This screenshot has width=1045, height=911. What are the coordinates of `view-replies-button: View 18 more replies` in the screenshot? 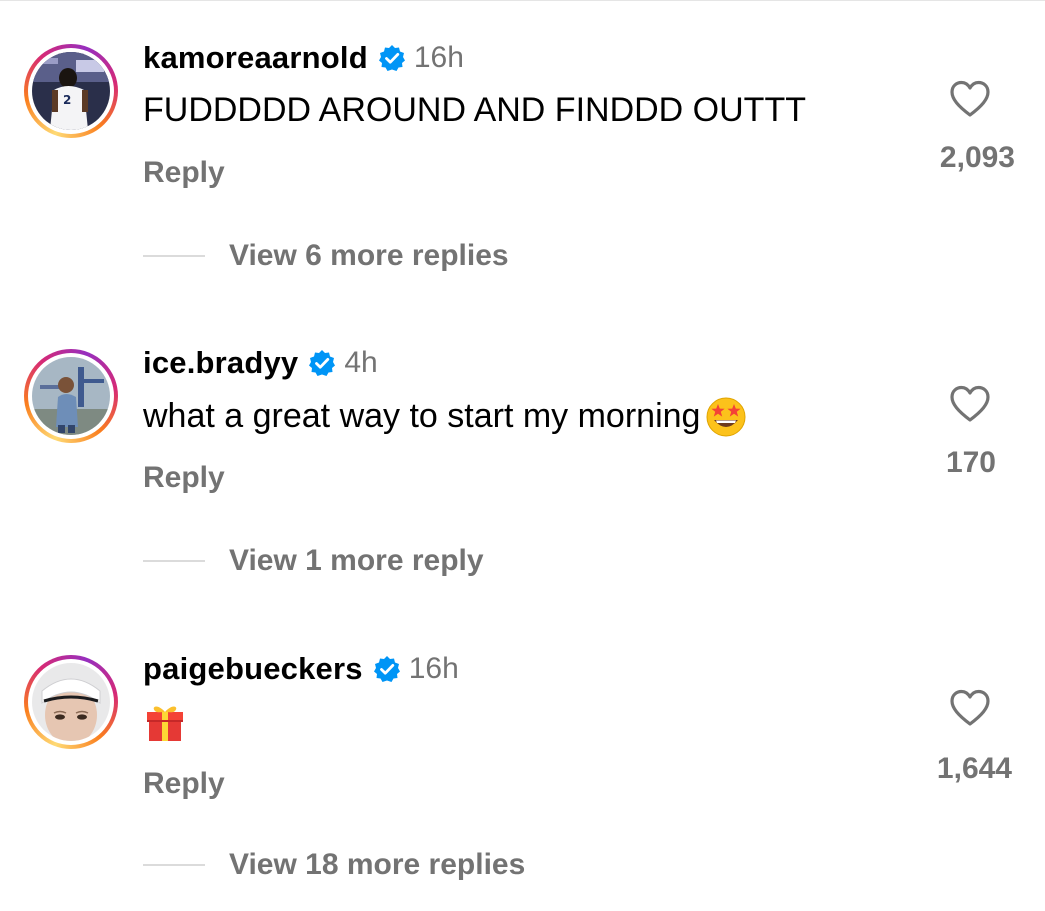 It's located at (334, 865).